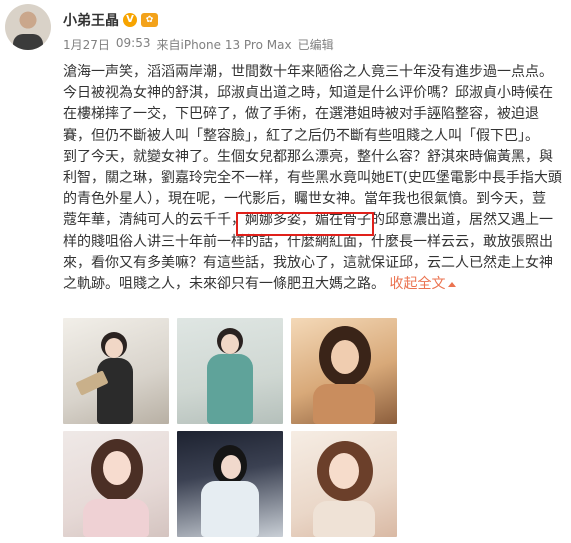  What do you see at coordinates (417, 284) in the screenshot?
I see `collapse-label: 收起全文` at bounding box center [417, 284].